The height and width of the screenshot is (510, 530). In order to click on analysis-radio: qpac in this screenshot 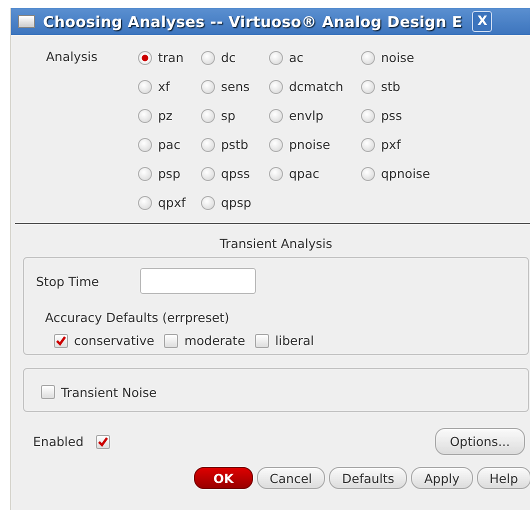, I will do `click(315, 173)`.